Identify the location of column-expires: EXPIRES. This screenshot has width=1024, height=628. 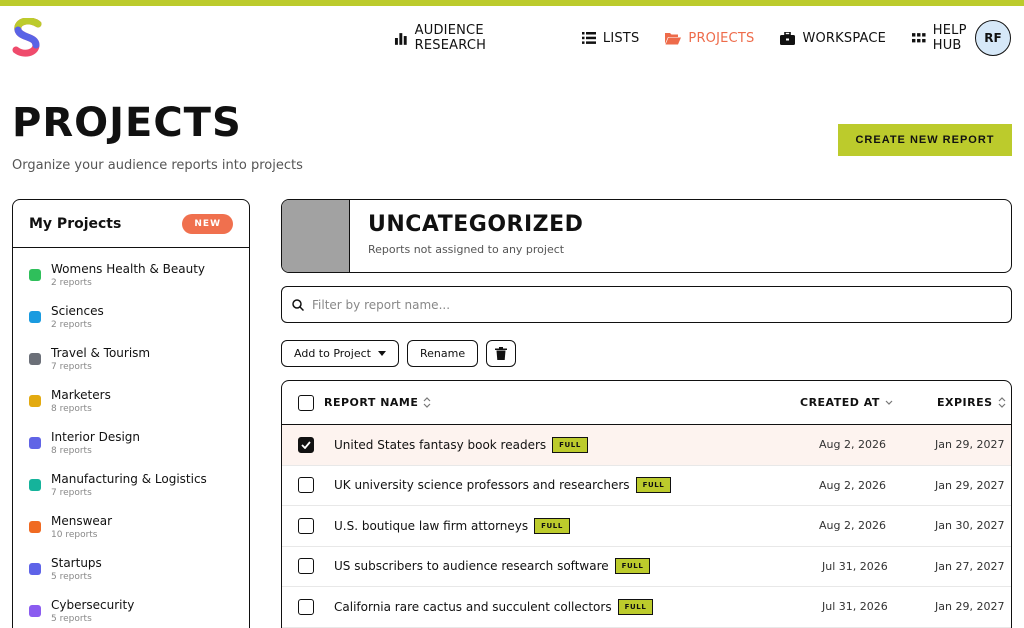
(971, 402).